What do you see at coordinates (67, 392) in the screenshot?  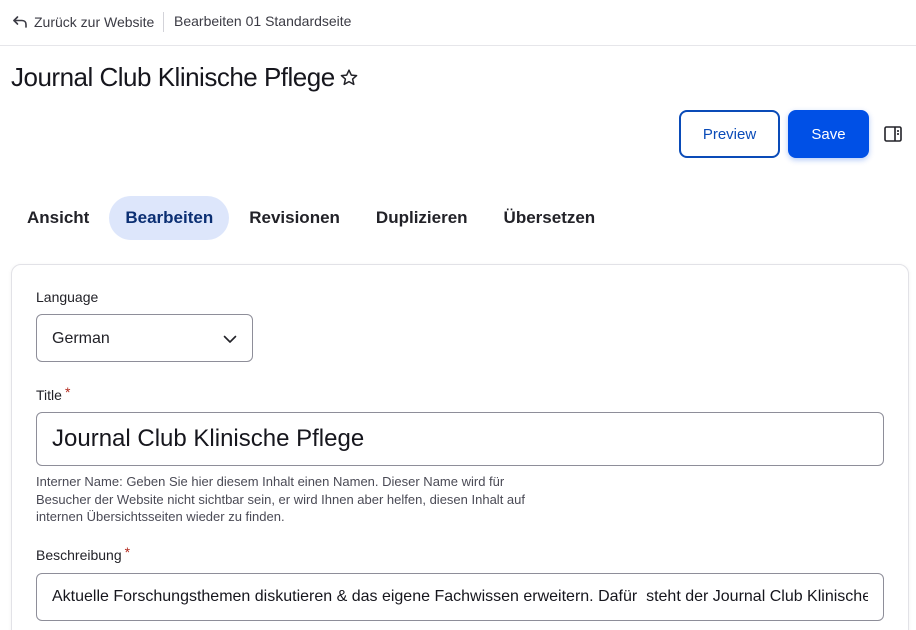 I see `title-required-mark: *` at bounding box center [67, 392].